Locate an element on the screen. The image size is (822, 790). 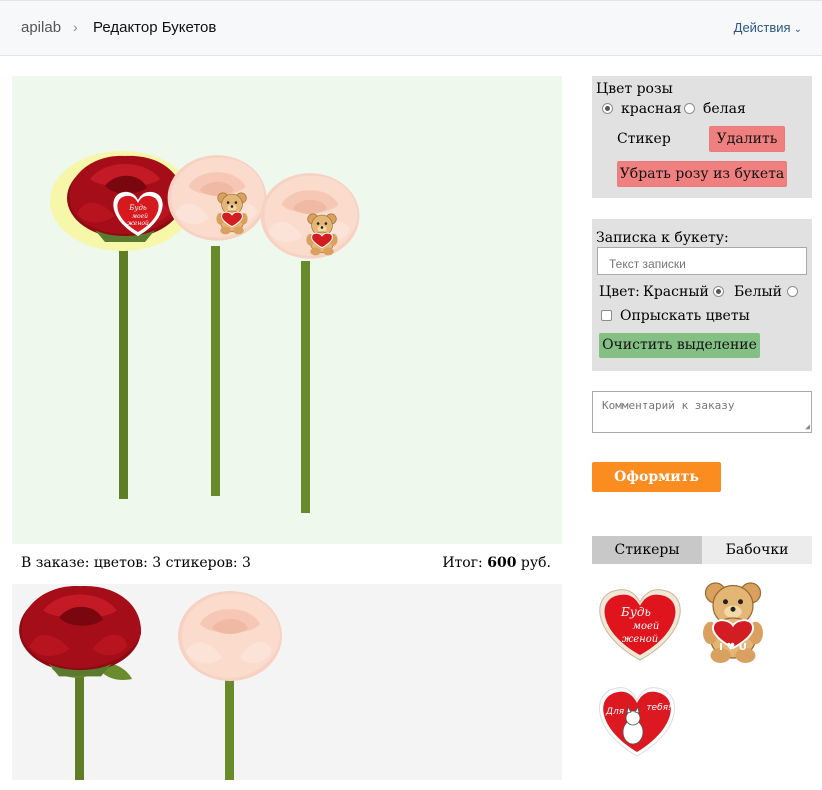
for-you-cat-icon: Для тебя! is located at coordinates (637, 722).